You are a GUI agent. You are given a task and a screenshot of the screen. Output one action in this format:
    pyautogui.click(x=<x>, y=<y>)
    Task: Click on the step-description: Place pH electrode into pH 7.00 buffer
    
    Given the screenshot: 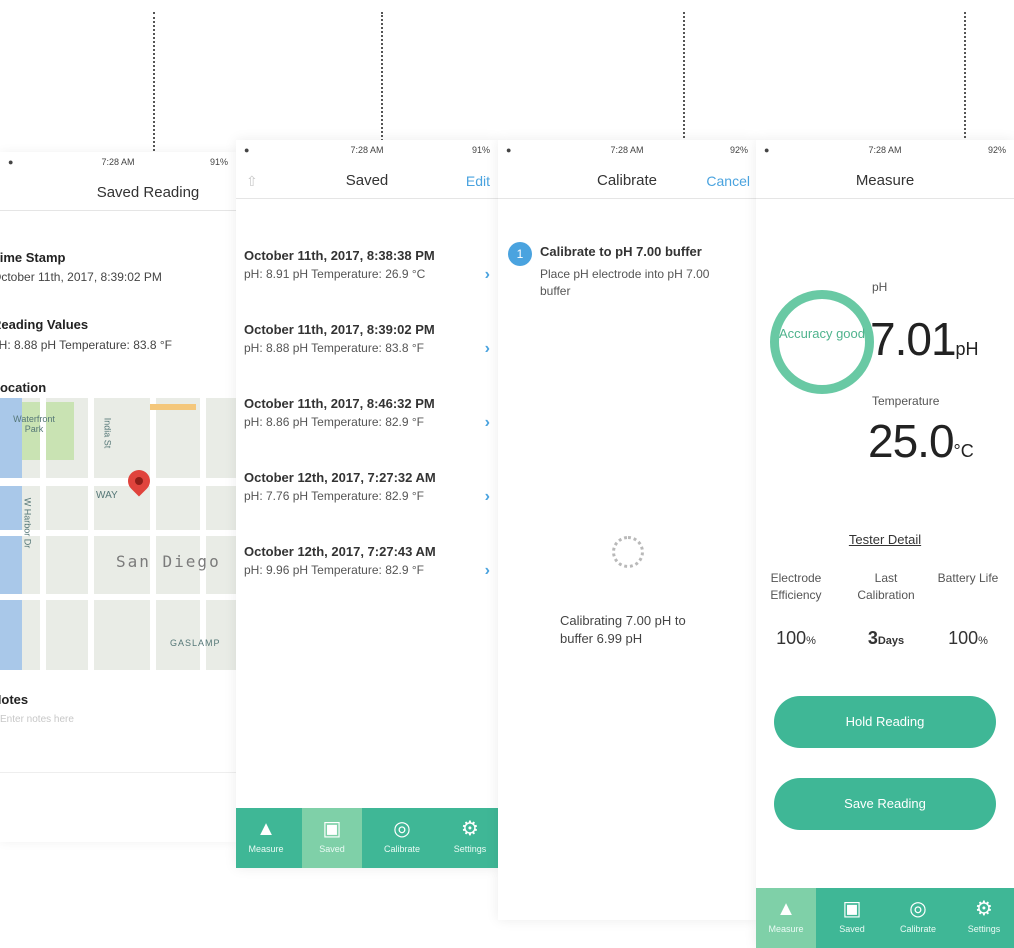 What is the action you would take?
    pyautogui.click(x=625, y=282)
    